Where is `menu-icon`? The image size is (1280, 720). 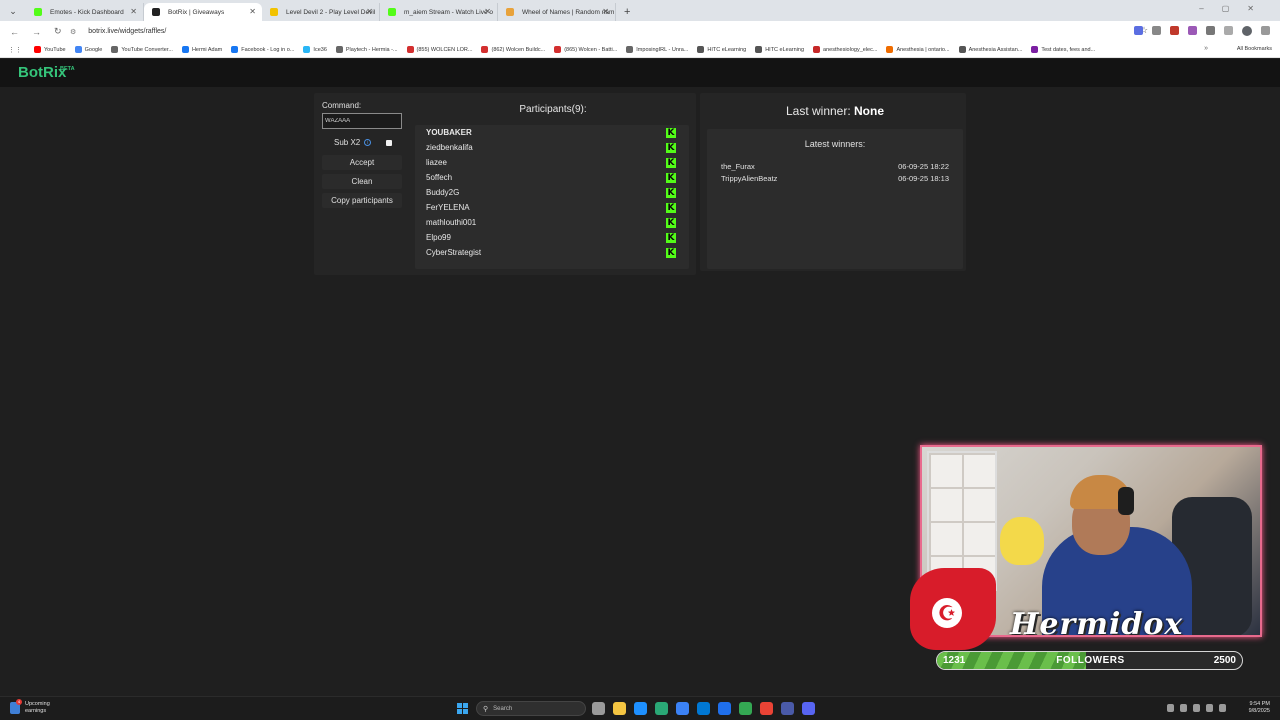 menu-icon is located at coordinates (1265, 30).